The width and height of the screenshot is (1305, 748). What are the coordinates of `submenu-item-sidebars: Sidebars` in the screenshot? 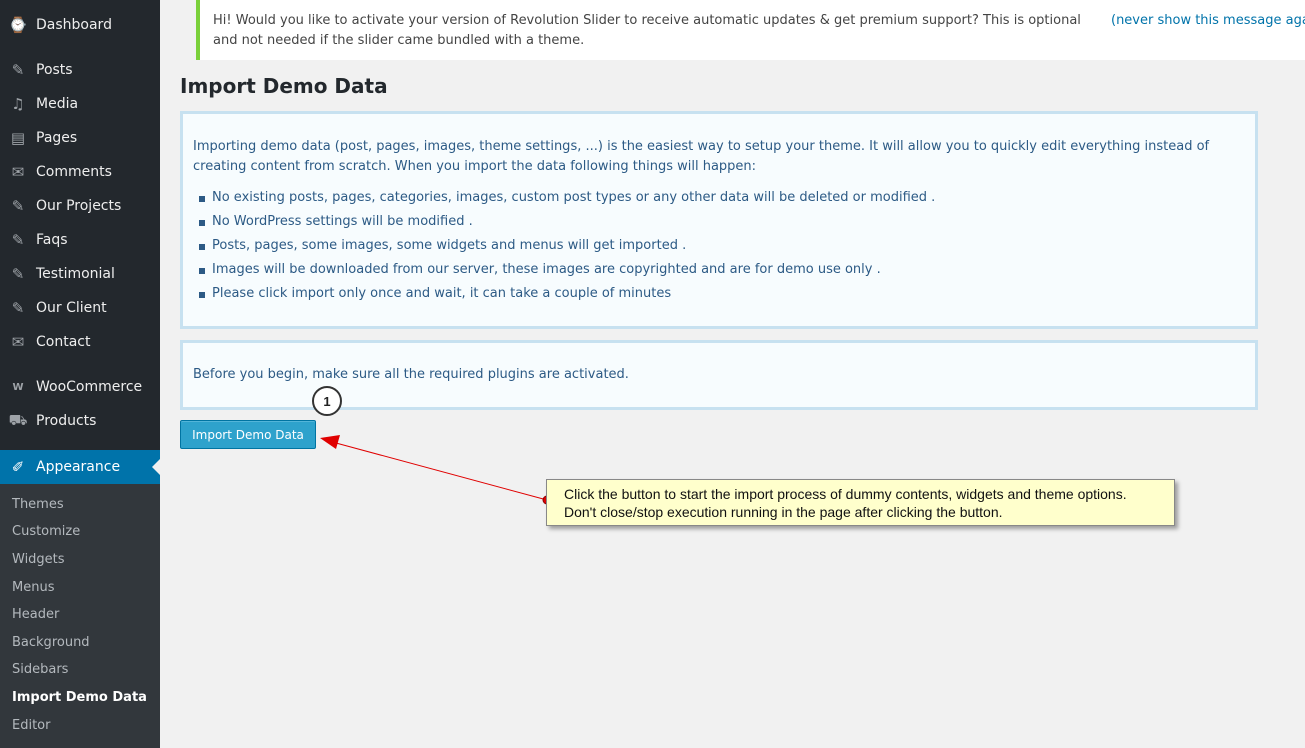 It's located at (40, 669).